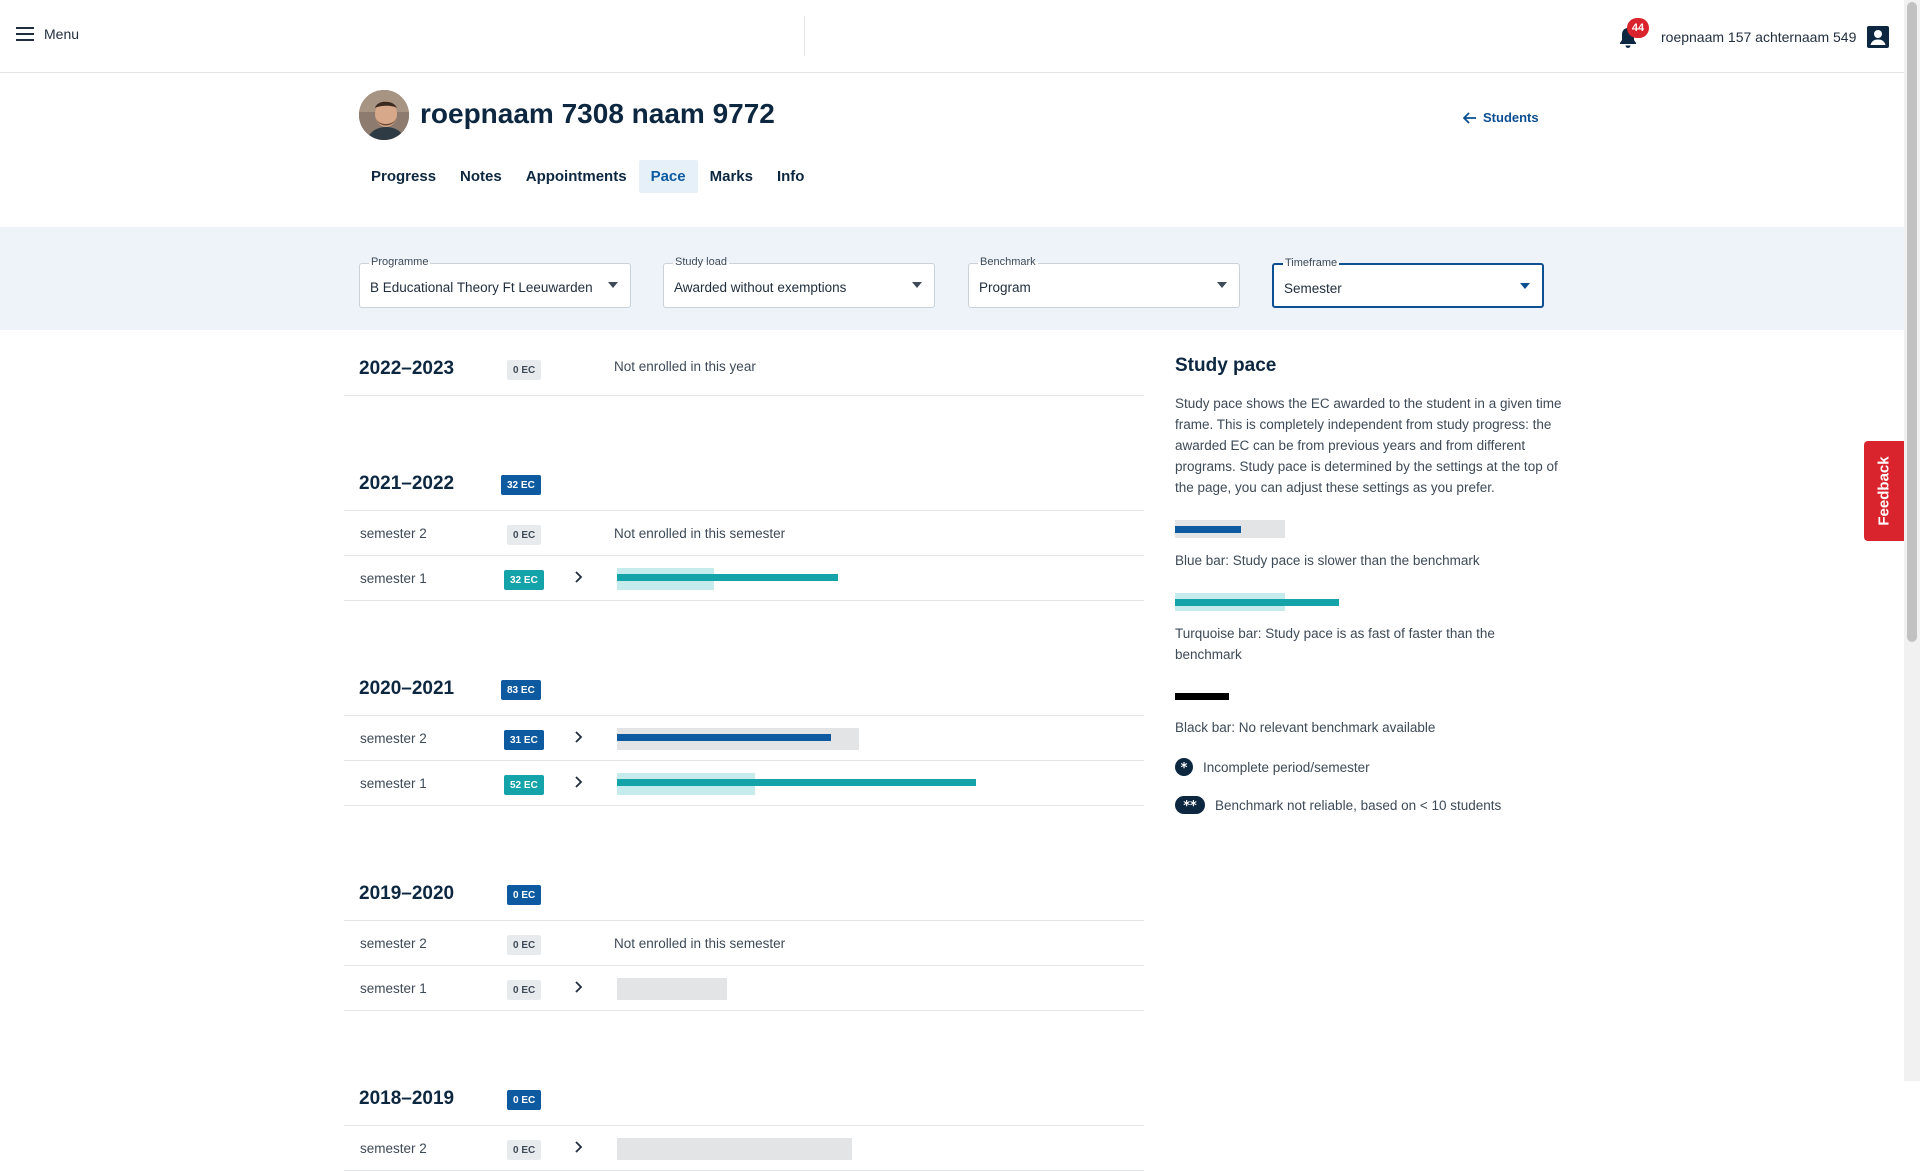 The height and width of the screenshot is (1171, 1920). I want to click on programme-label: Programme, so click(400, 262).